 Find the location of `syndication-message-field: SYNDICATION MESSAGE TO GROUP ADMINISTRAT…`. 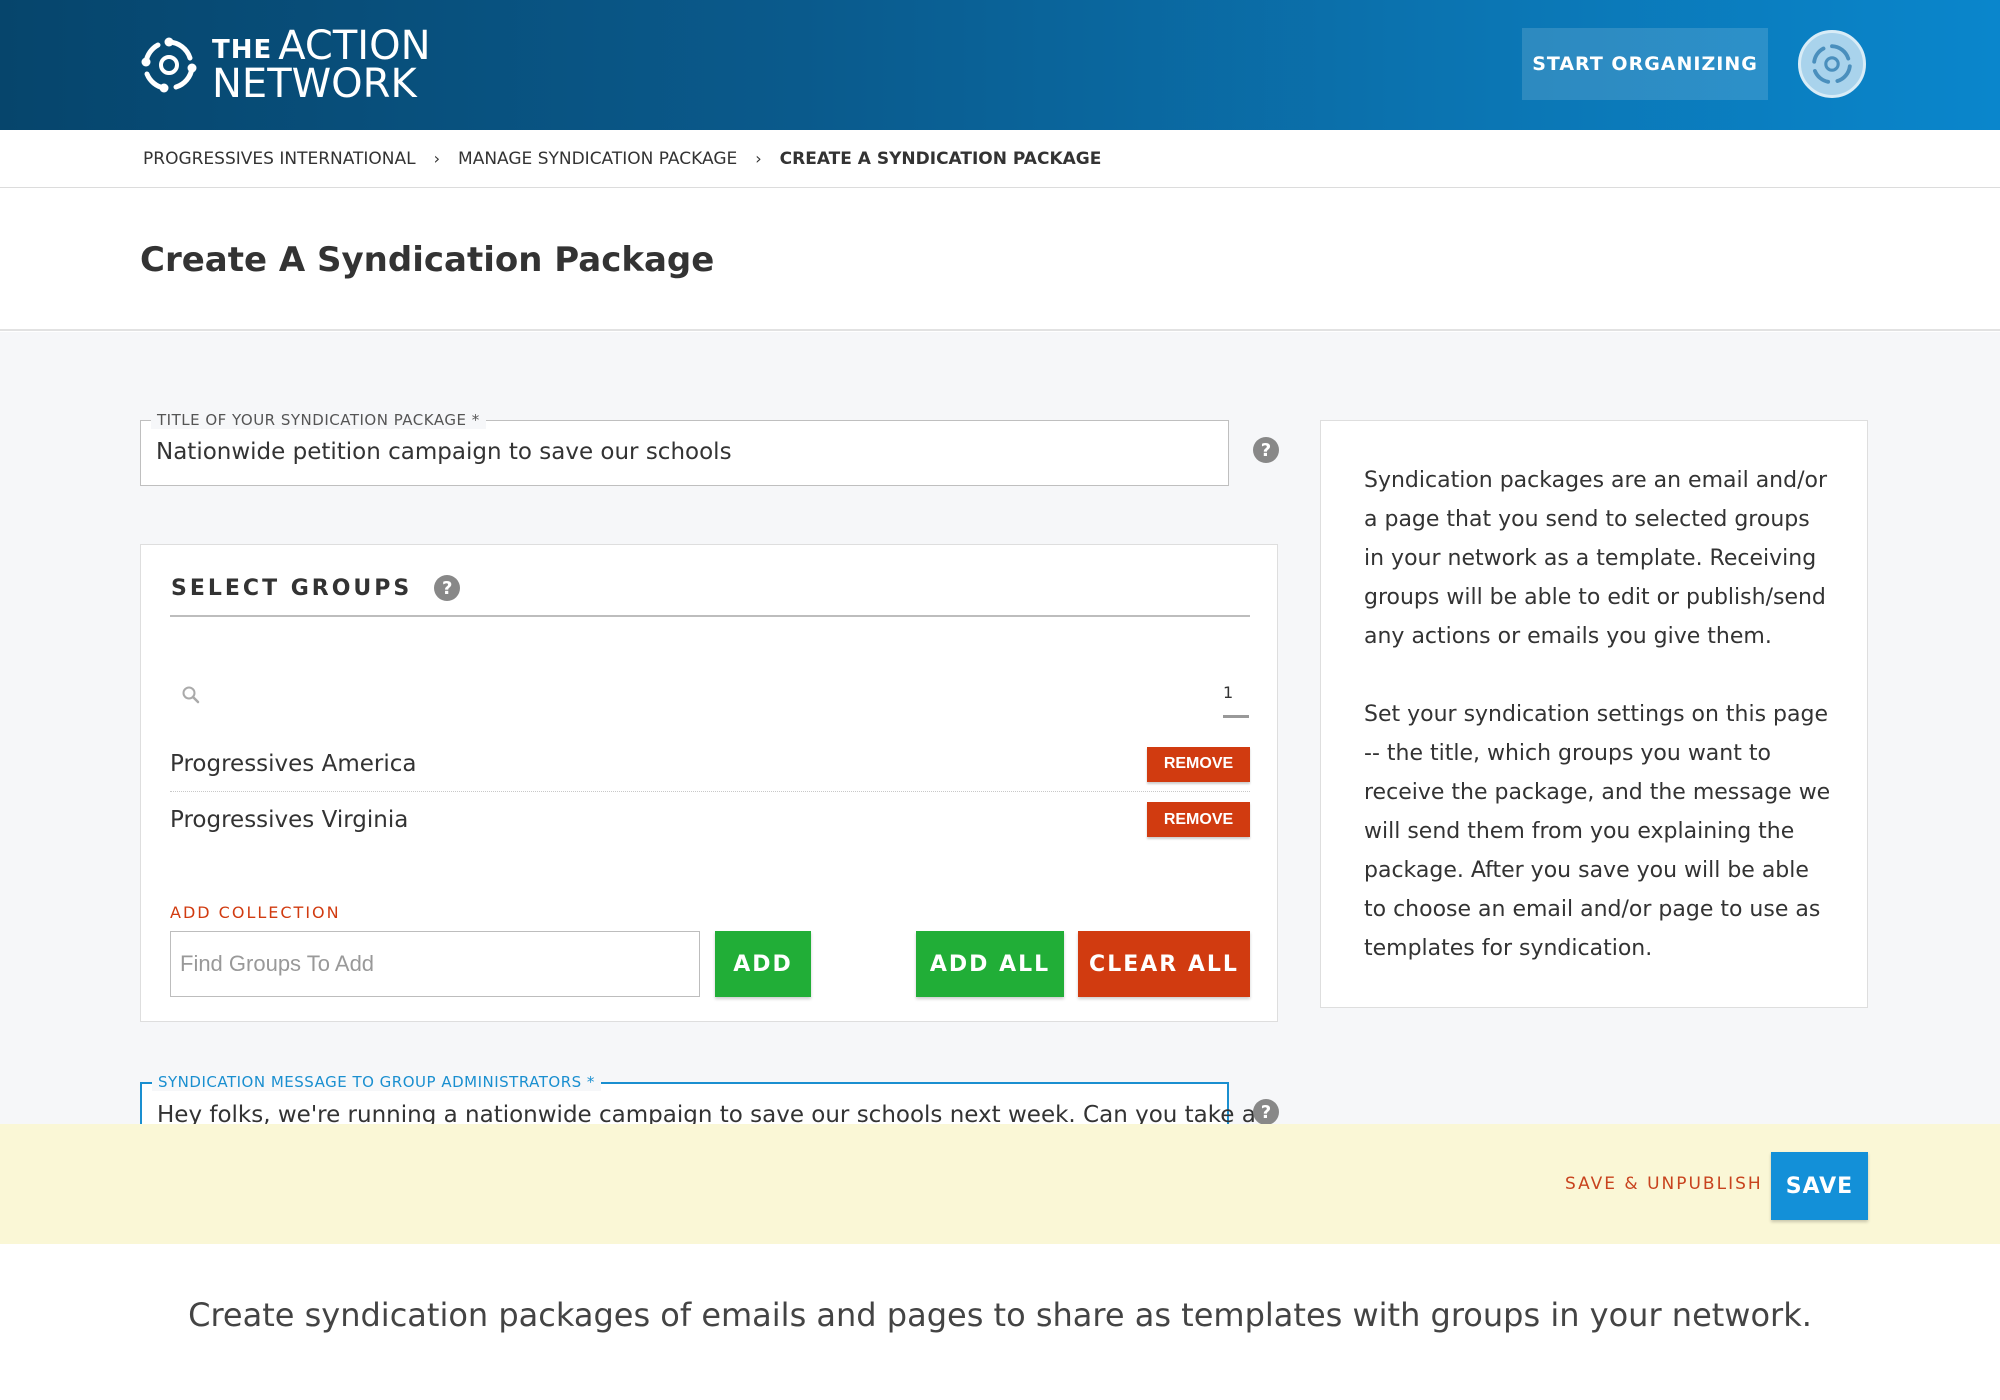

syndication-message-field: SYNDICATION MESSAGE TO GROUP ADMINISTRAT… is located at coordinates (698, 1098).